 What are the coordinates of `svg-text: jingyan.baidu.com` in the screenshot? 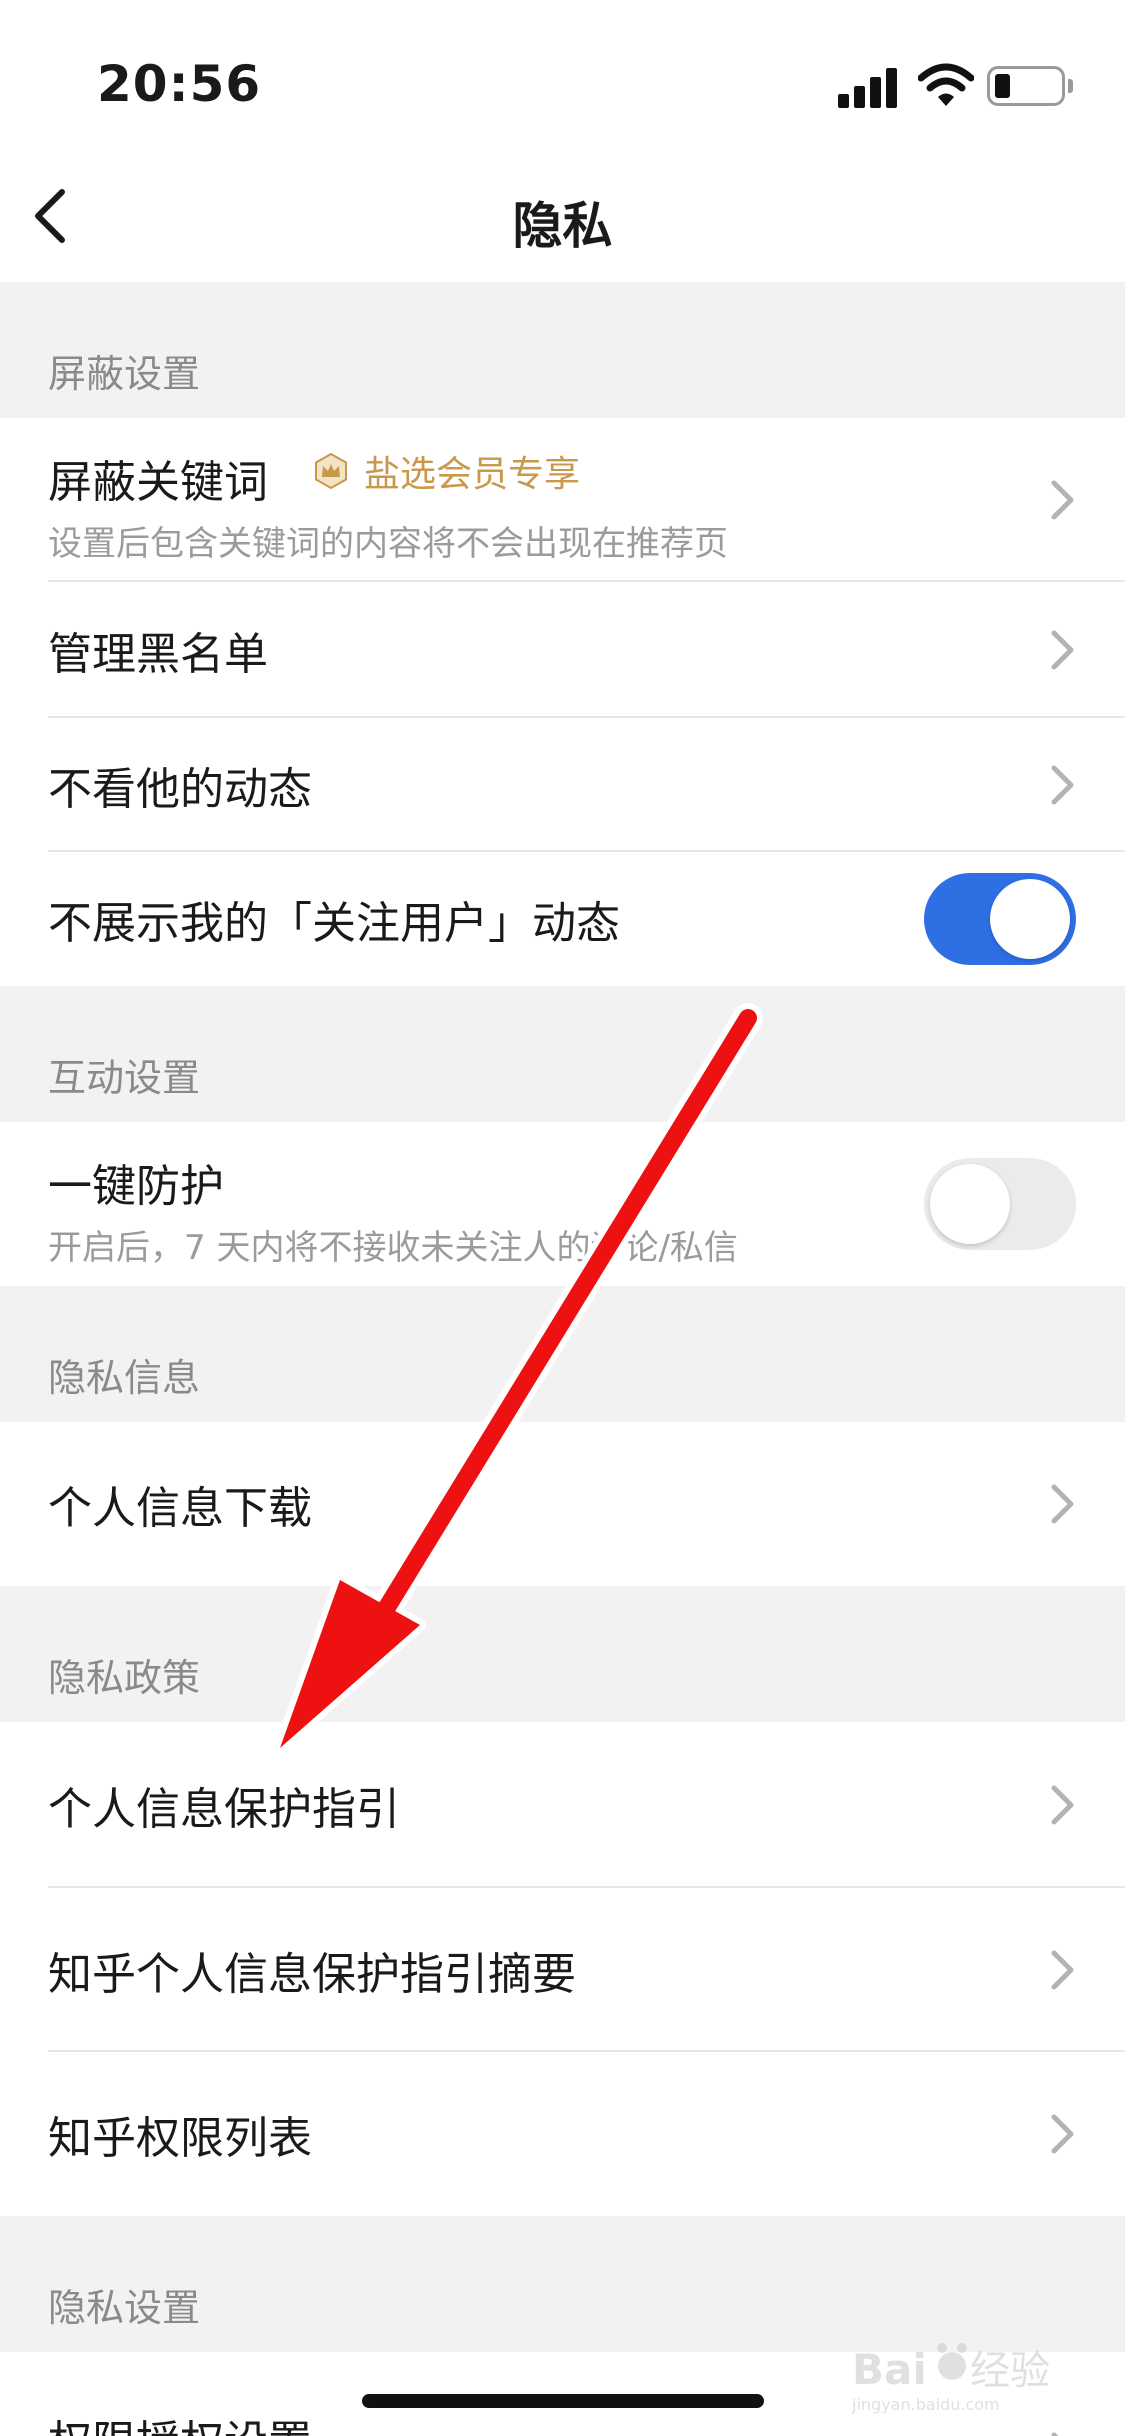 It's located at (925, 2404).